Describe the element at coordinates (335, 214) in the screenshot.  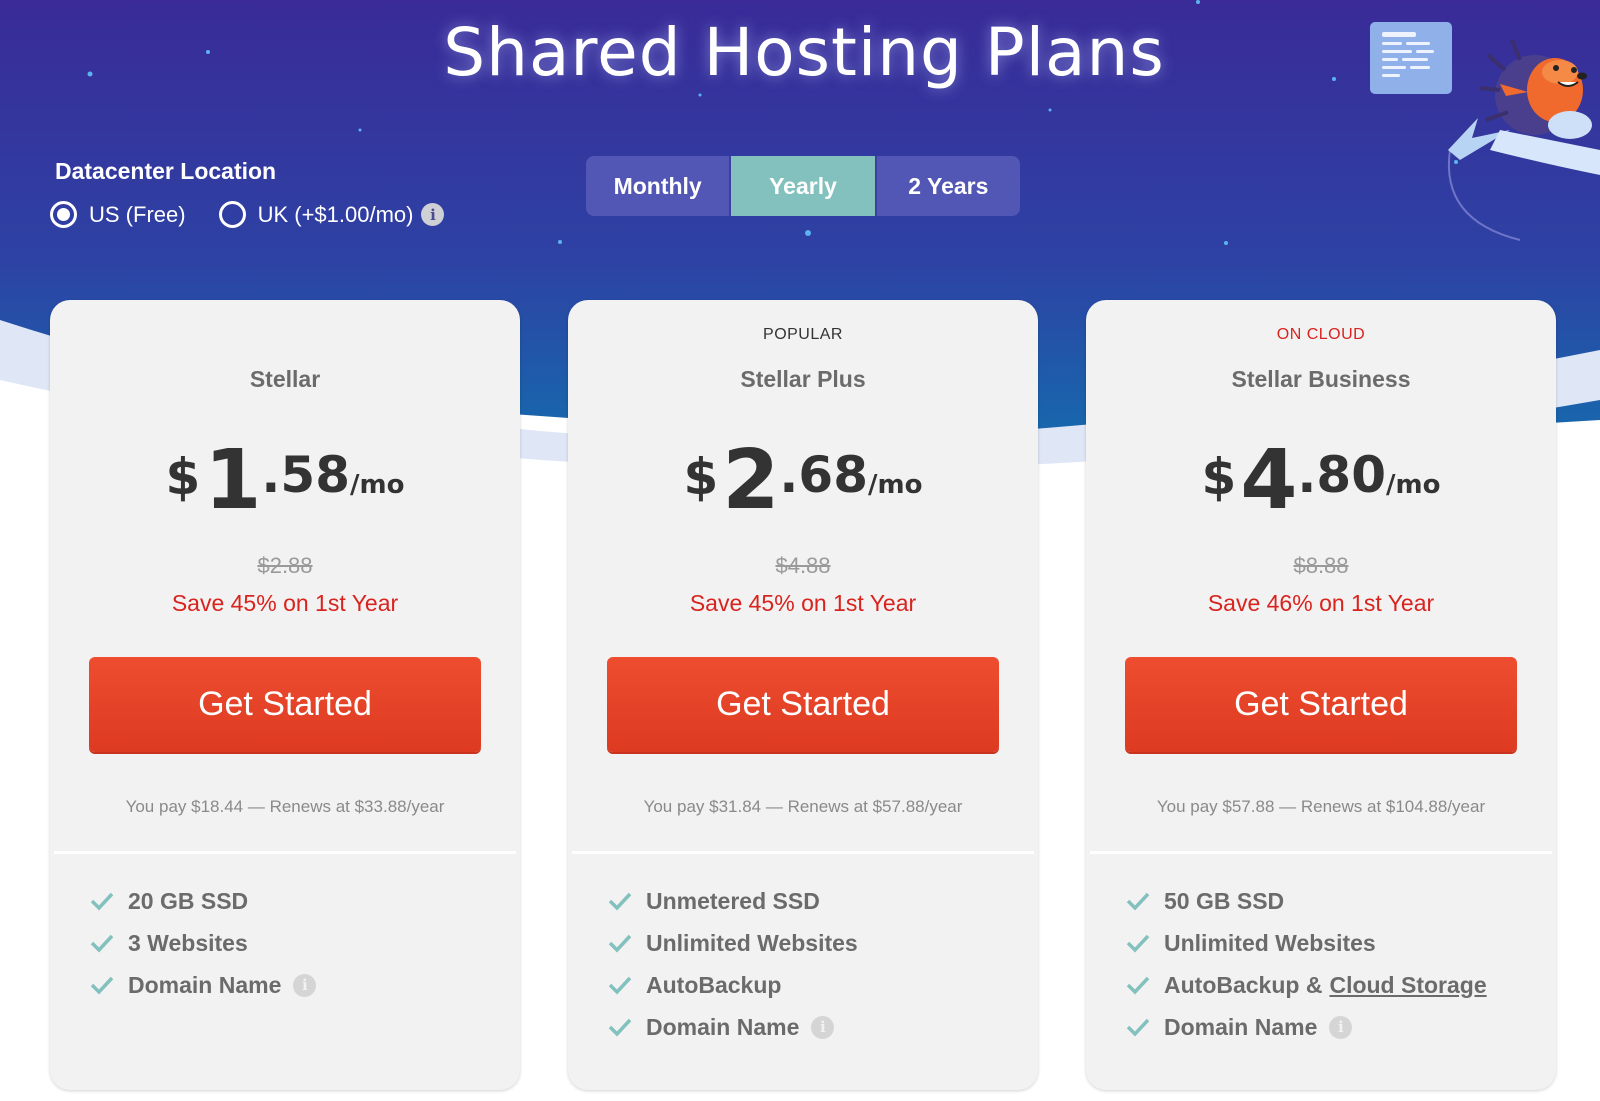
I see `radio-uk-label: UK (+$1.00/mo)` at that location.